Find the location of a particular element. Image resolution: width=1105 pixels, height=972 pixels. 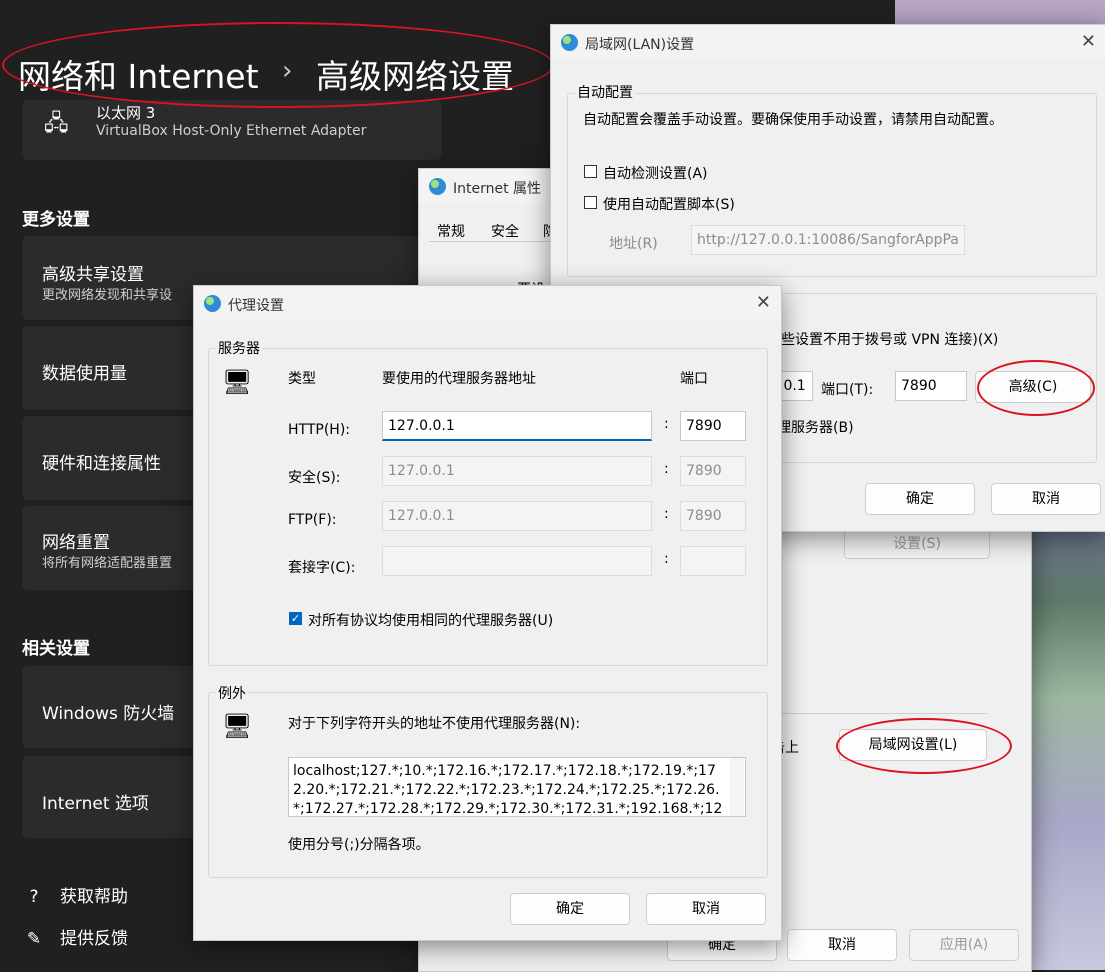

http-address-field: 127.0.0.1 is located at coordinates (517, 426).